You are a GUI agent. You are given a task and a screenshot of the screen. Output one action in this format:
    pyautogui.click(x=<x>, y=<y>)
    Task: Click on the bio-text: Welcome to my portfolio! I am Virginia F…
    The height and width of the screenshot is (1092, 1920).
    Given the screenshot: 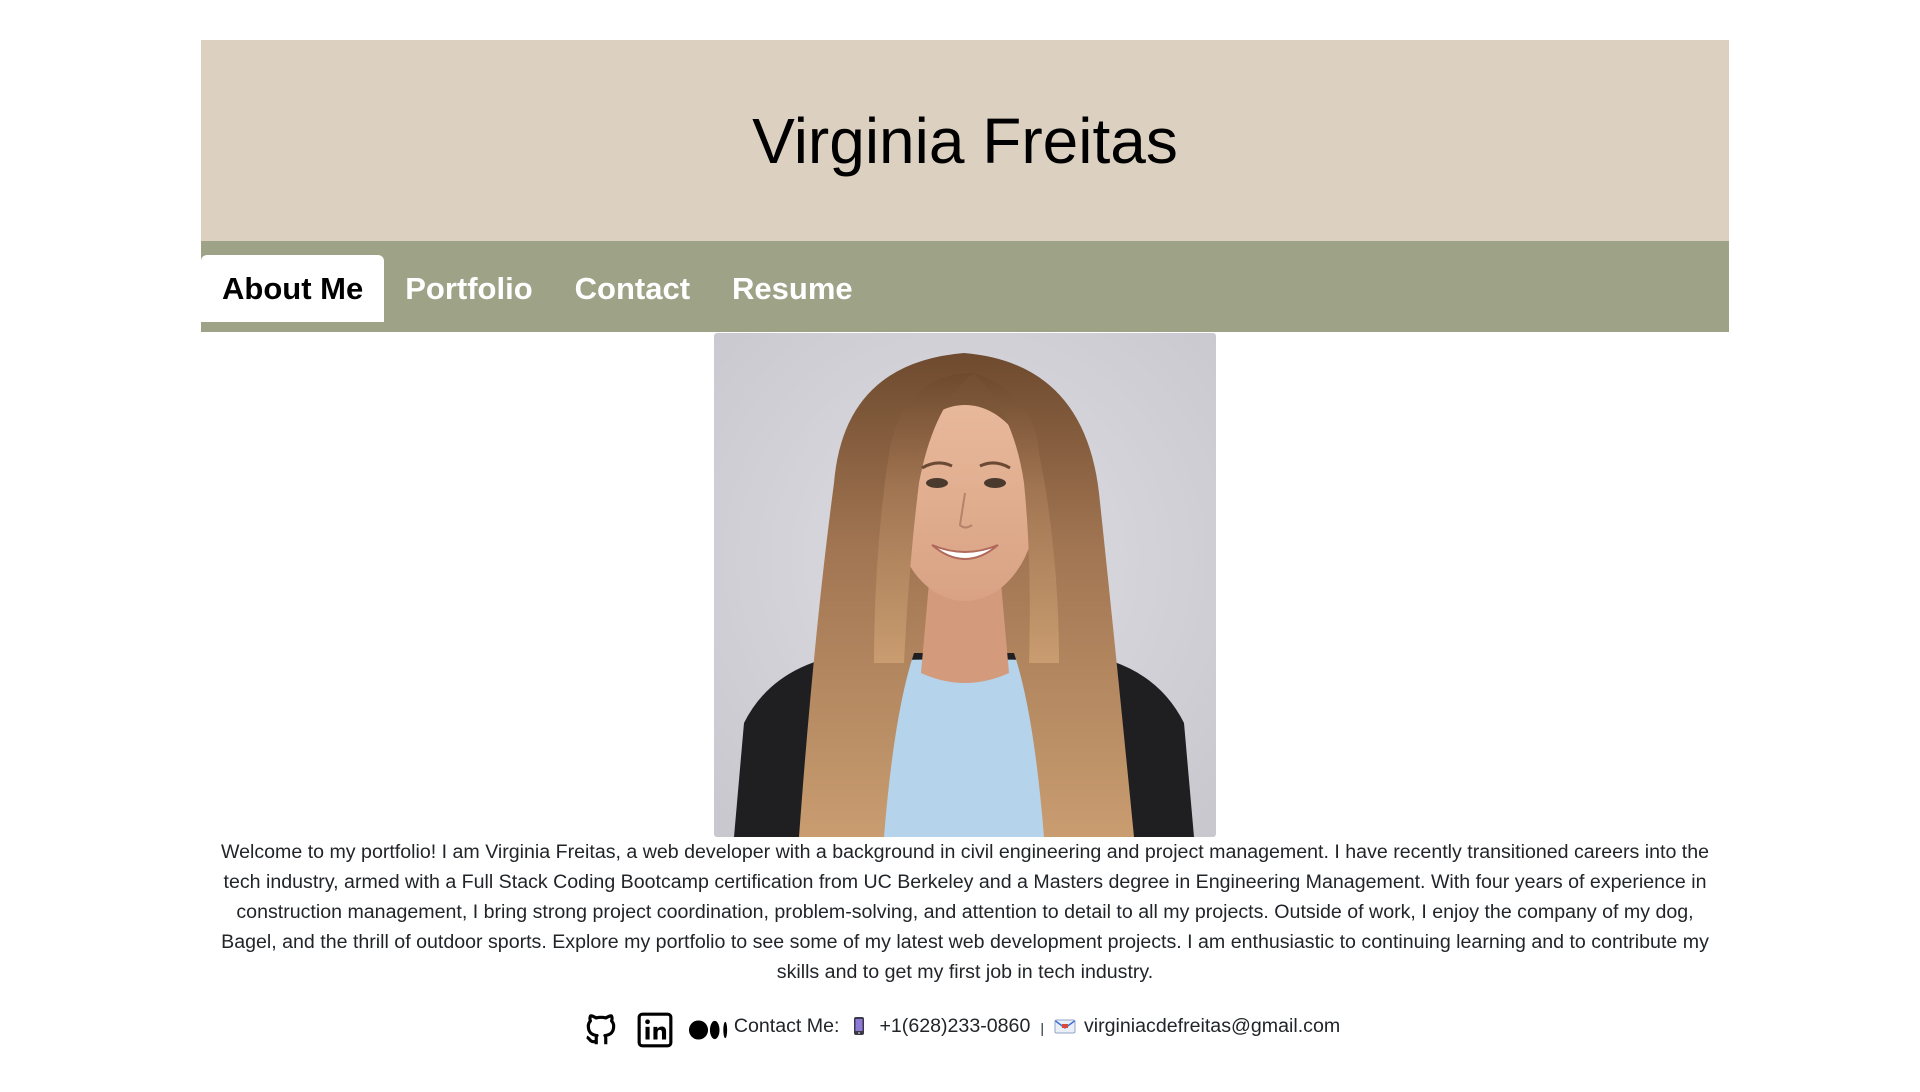 What is the action you would take?
    pyautogui.click(x=965, y=912)
    